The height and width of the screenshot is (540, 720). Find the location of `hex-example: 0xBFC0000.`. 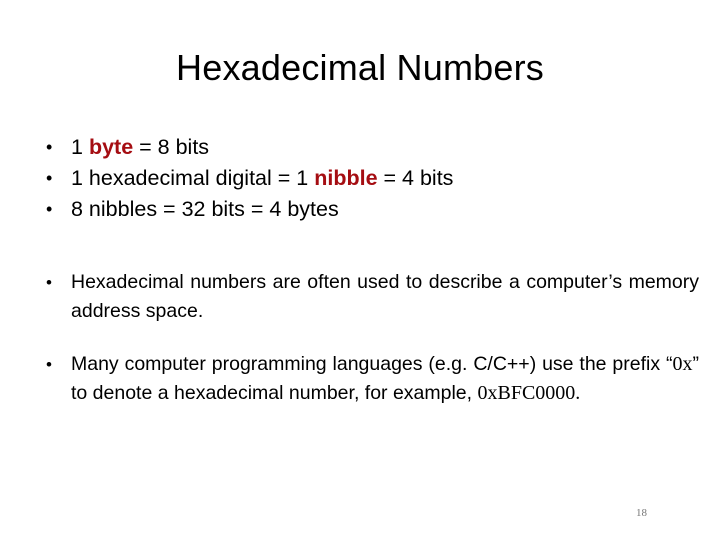

hex-example: 0xBFC0000. is located at coordinates (529, 393).